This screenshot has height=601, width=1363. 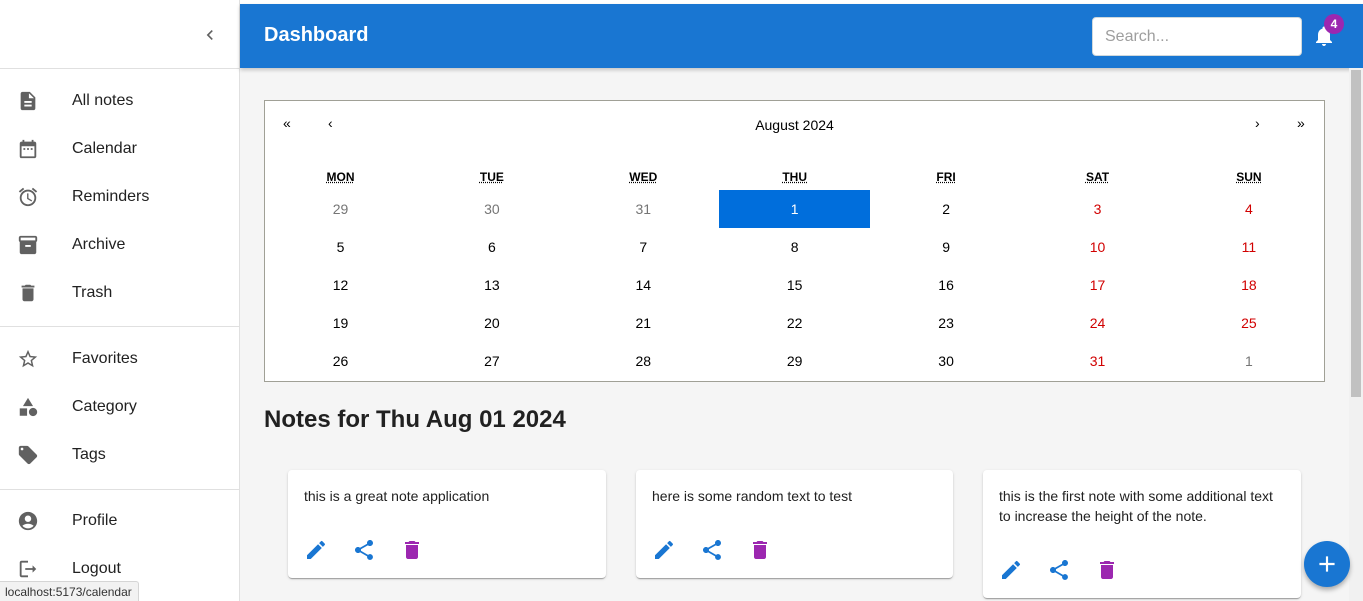 What do you see at coordinates (119, 359) in the screenshot?
I see `sidebar-item-favorites: Favorites` at bounding box center [119, 359].